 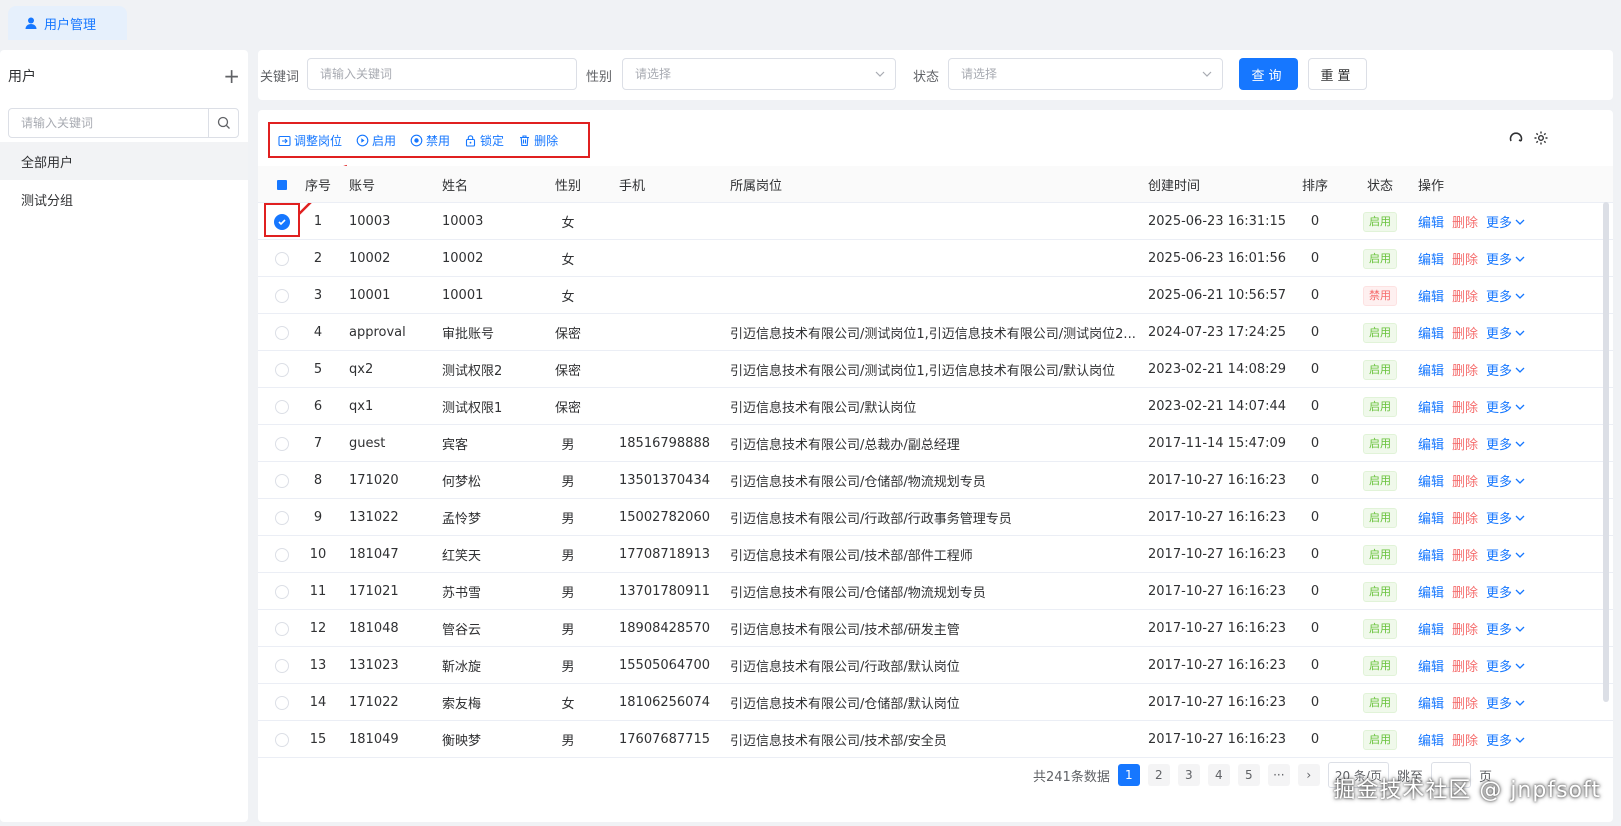 What do you see at coordinates (935, 258) in the screenshot?
I see `table-row: 2 10002 10002 女 2025-06-23 16:01:56 0 启用 编辑 删除 更多` at bounding box center [935, 258].